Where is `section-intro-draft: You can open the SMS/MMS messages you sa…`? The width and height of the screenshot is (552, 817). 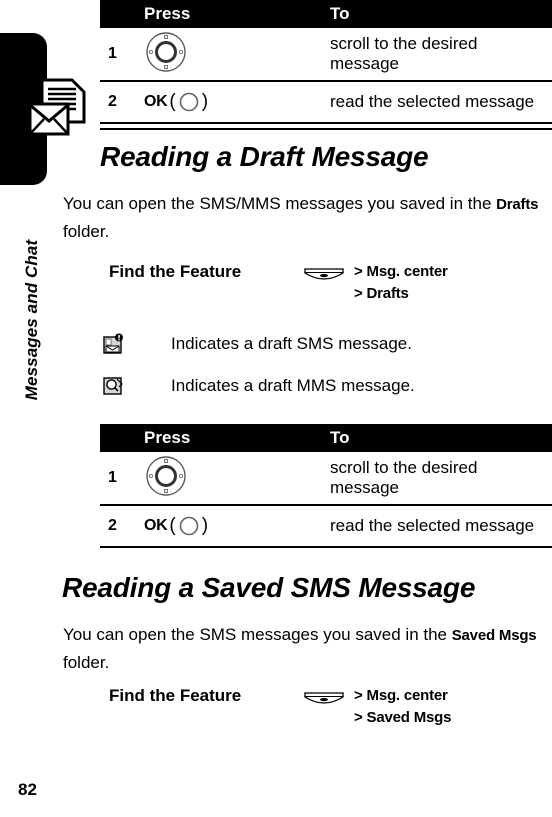
section-intro-draft: You can open the SMS/MMS messages you sa… is located at coordinates (305, 217).